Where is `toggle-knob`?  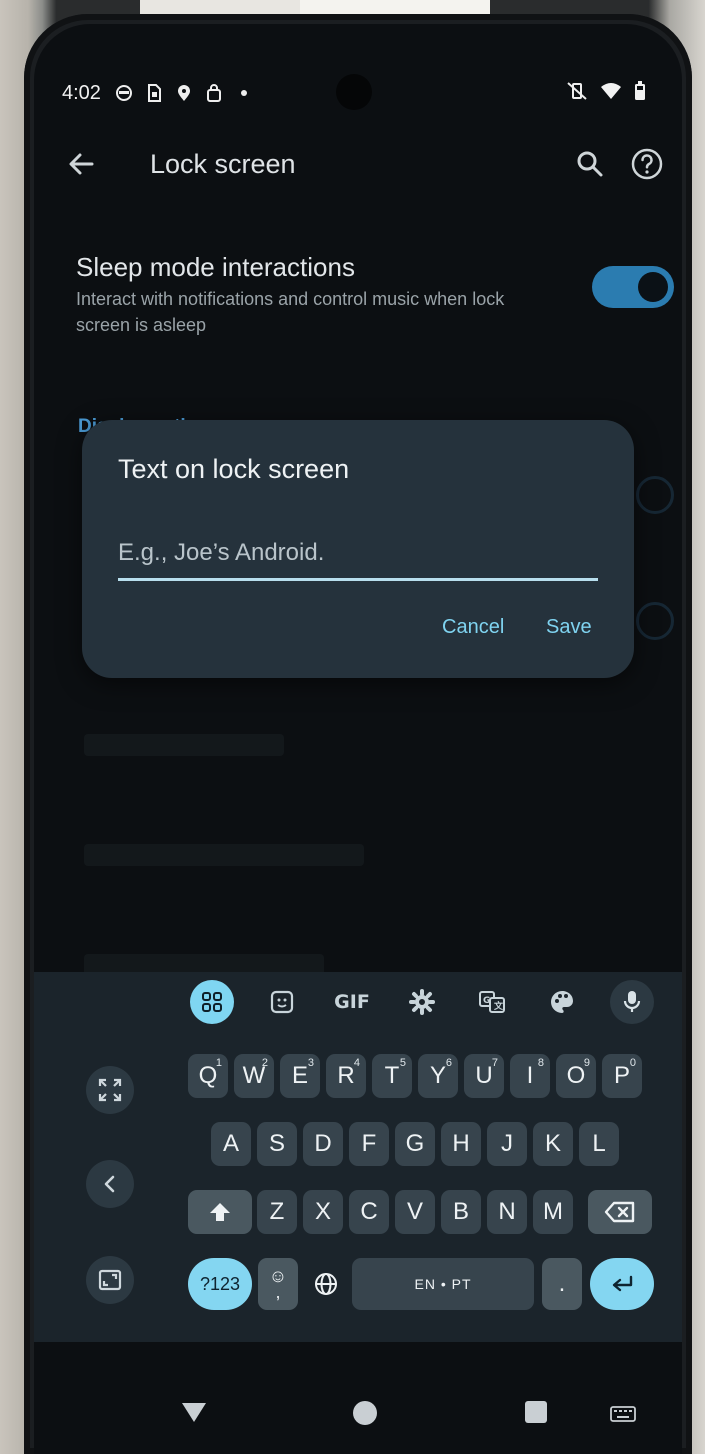 toggle-knob is located at coordinates (653, 287).